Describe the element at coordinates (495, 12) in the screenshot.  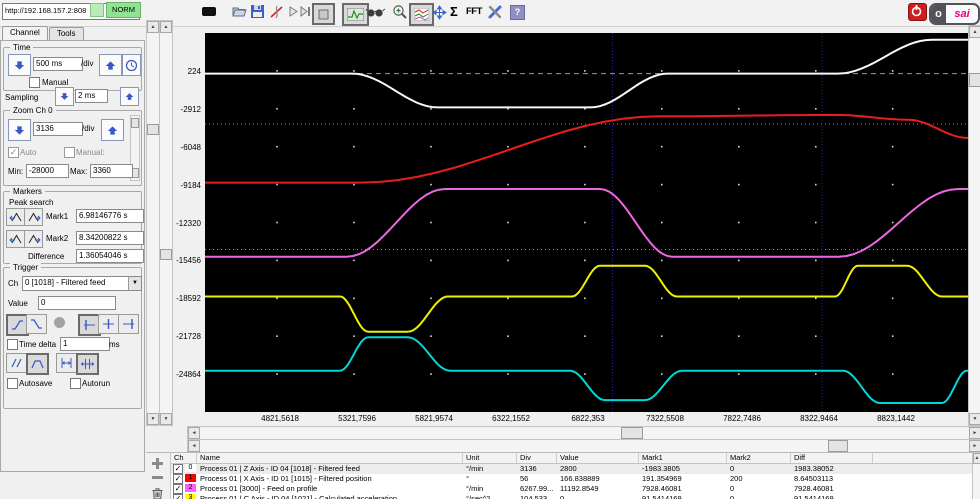
I see `settings-button` at that location.